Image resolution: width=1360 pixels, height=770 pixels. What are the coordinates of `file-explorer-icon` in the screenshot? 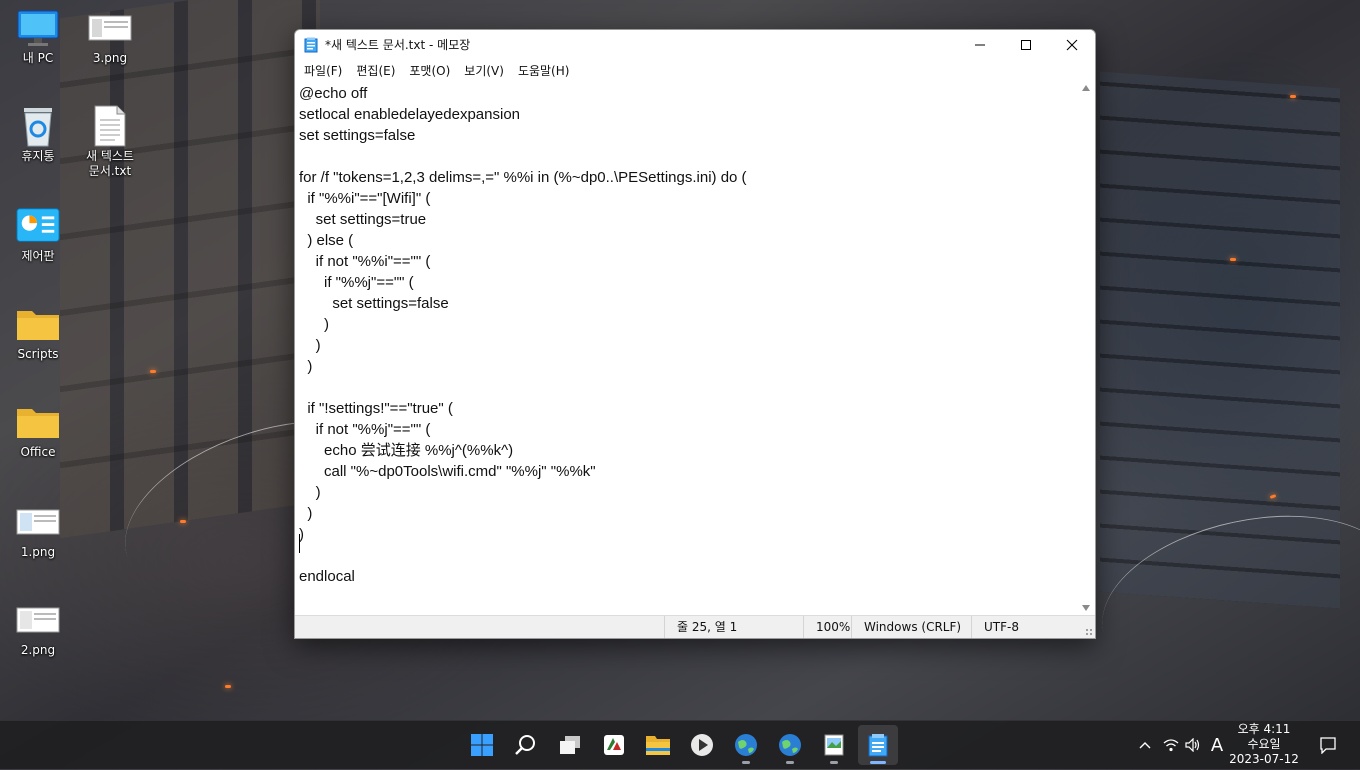 It's located at (658, 745).